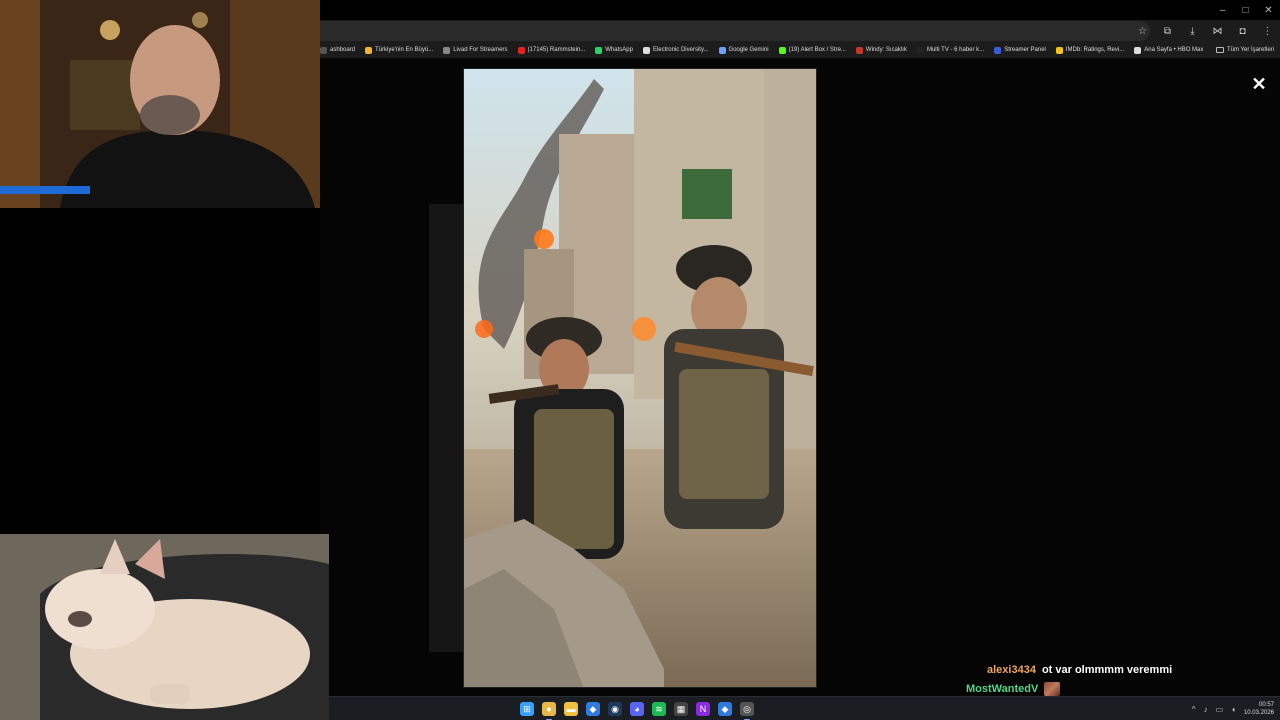  What do you see at coordinates (681, 709) in the screenshot?
I see `calculator-icon: ▦` at bounding box center [681, 709].